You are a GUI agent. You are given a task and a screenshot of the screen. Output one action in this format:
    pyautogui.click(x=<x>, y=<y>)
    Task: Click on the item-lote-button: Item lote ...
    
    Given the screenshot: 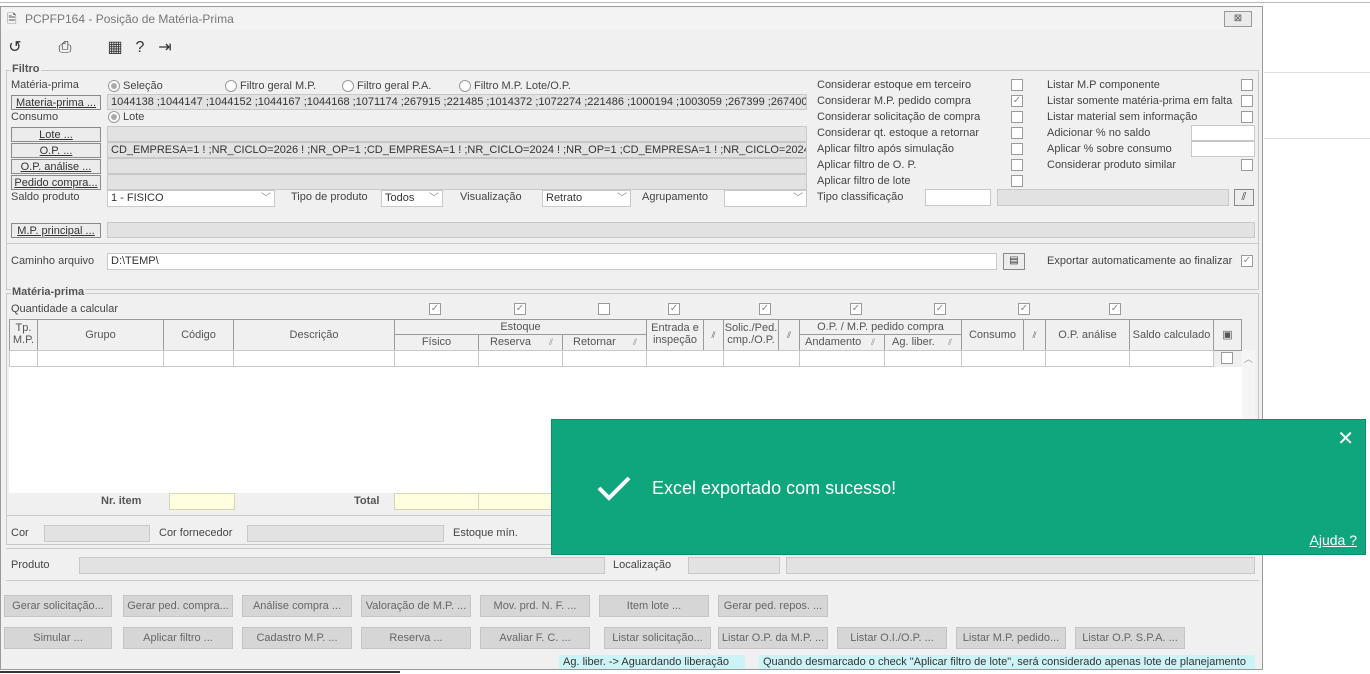 What is the action you would take?
    pyautogui.click(x=654, y=606)
    